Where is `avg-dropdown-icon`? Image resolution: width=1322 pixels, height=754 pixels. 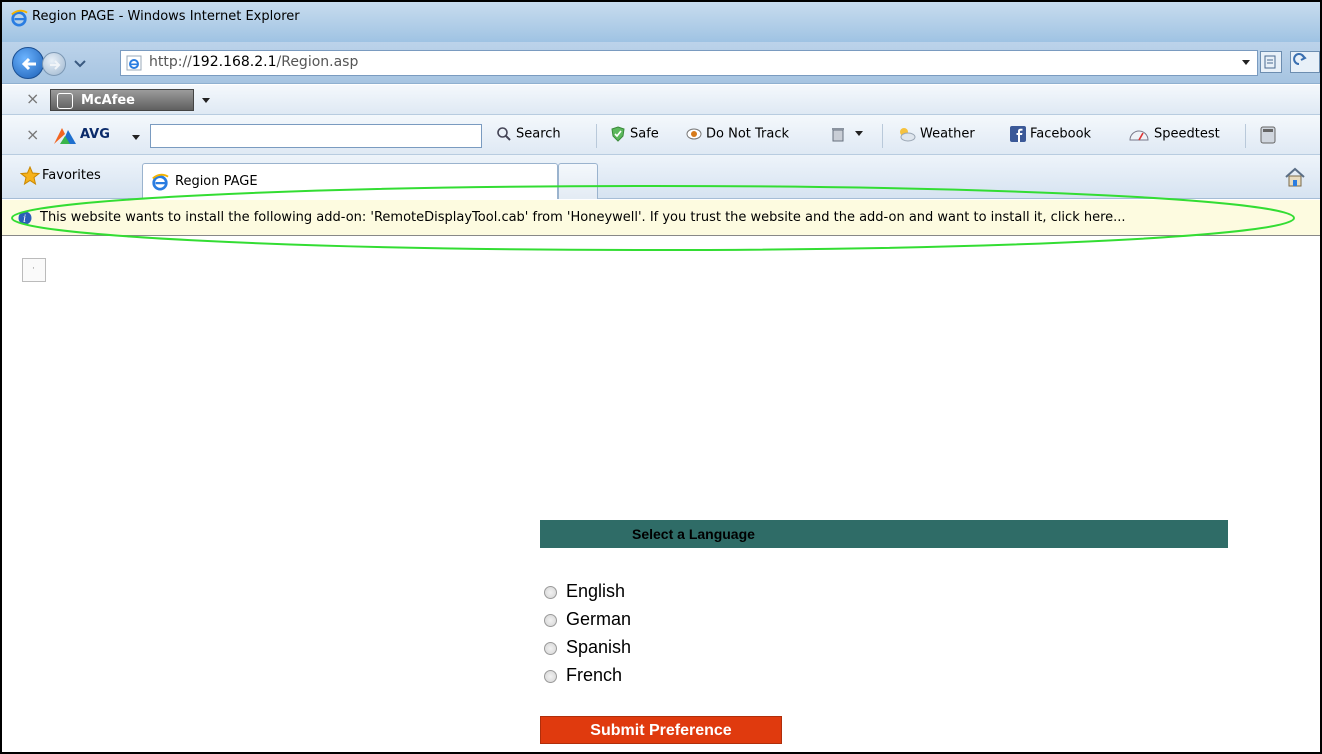 avg-dropdown-icon is located at coordinates (136, 138).